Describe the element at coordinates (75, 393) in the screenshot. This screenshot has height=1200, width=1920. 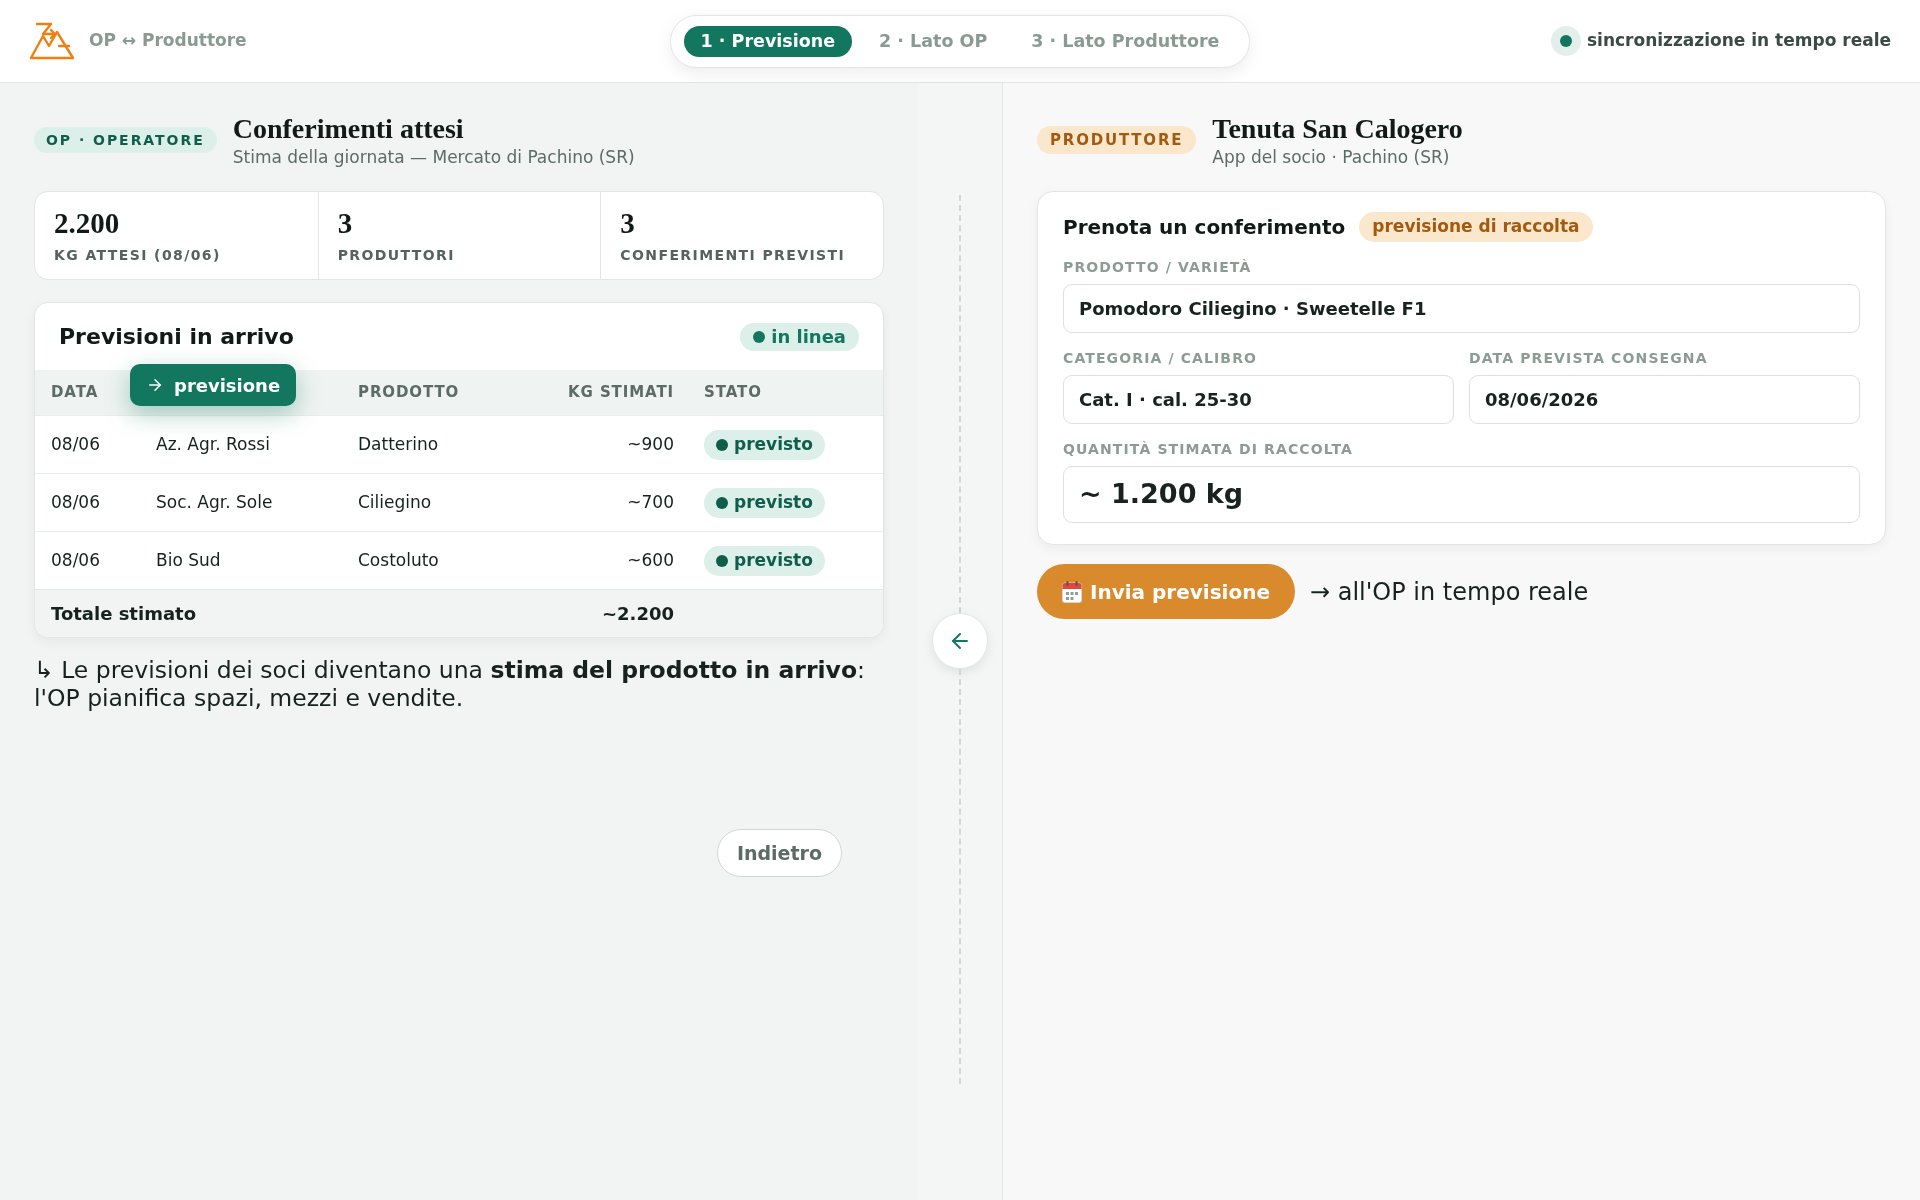
I see `column-header: DATA` at that location.